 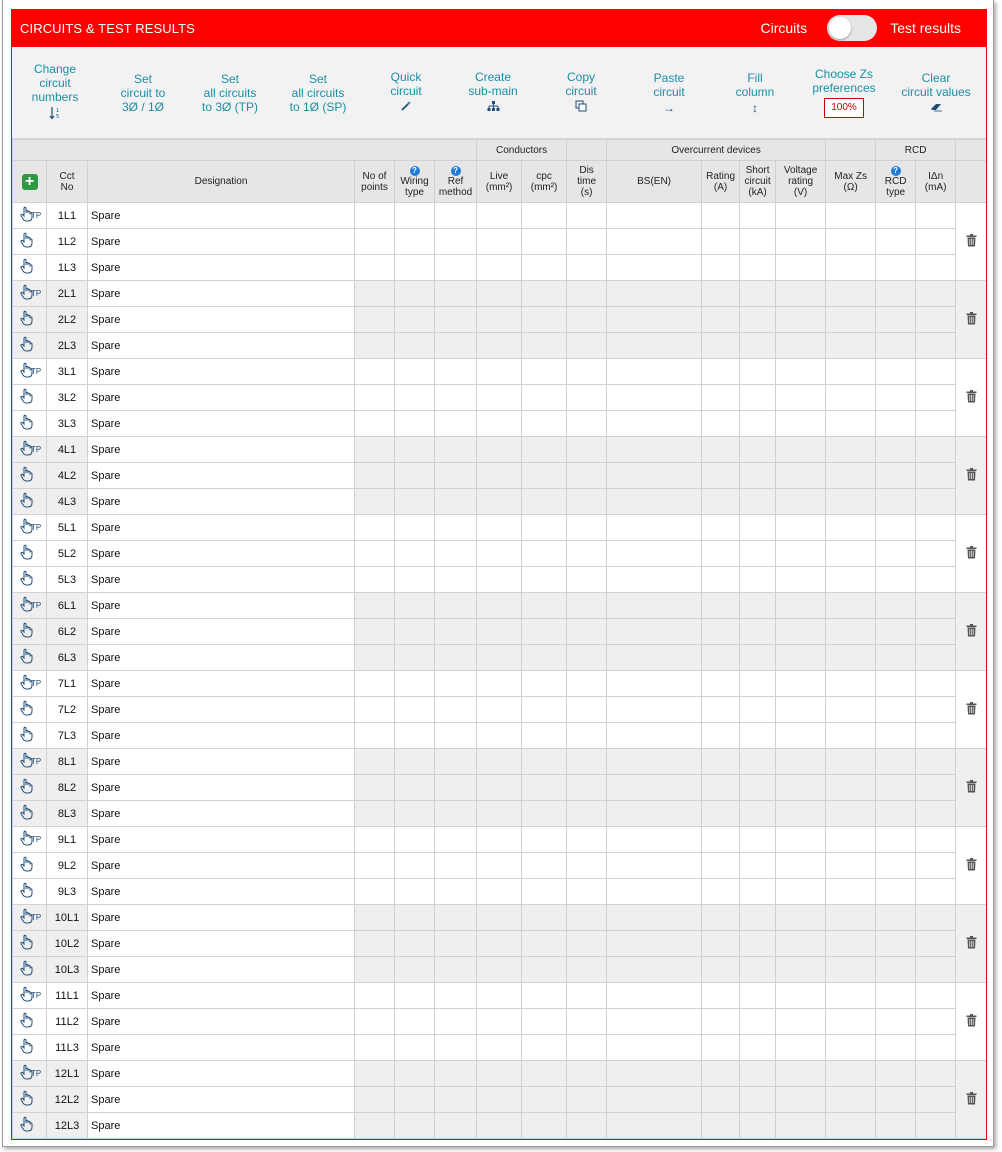 What do you see at coordinates (455, 171) in the screenshot?
I see `help-icon: ?` at bounding box center [455, 171].